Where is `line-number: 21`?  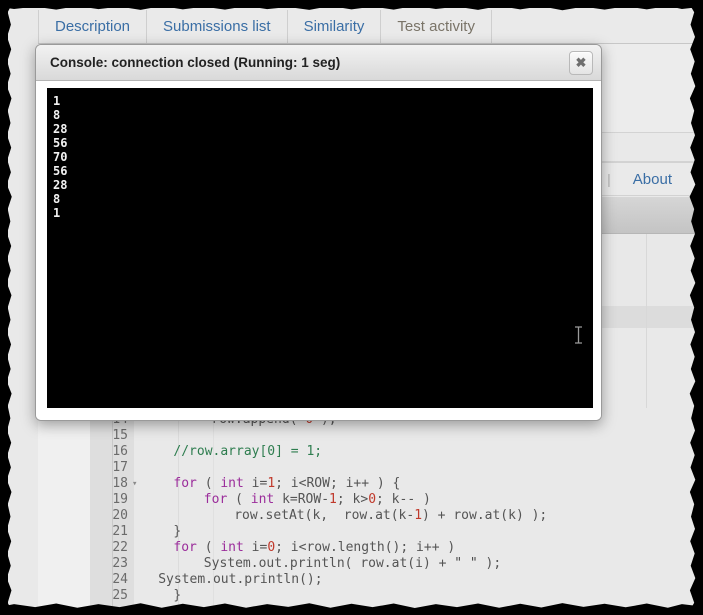
line-number: 21 is located at coordinates (120, 531).